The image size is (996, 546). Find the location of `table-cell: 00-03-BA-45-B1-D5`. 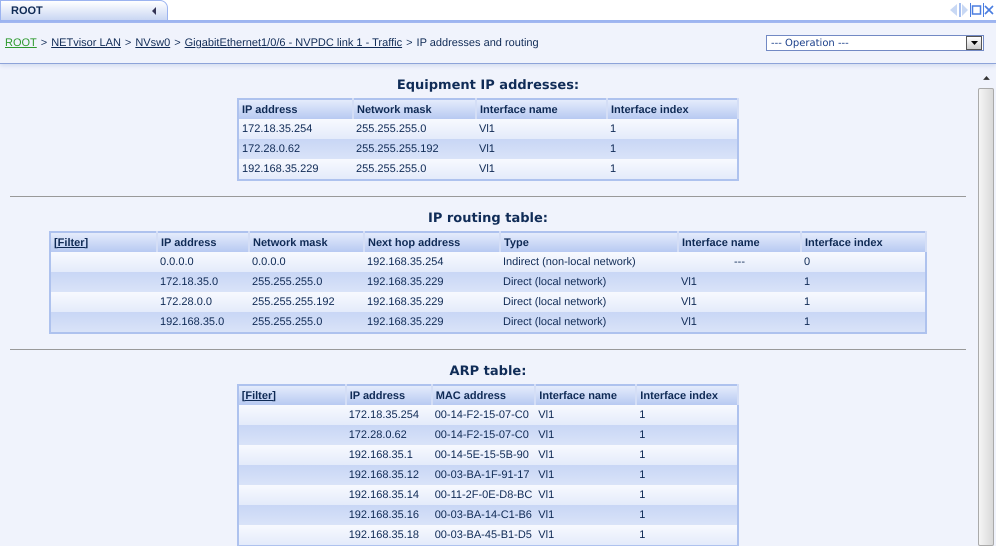

table-cell: 00-03-BA-45-B1-D5 is located at coordinates (483, 535).